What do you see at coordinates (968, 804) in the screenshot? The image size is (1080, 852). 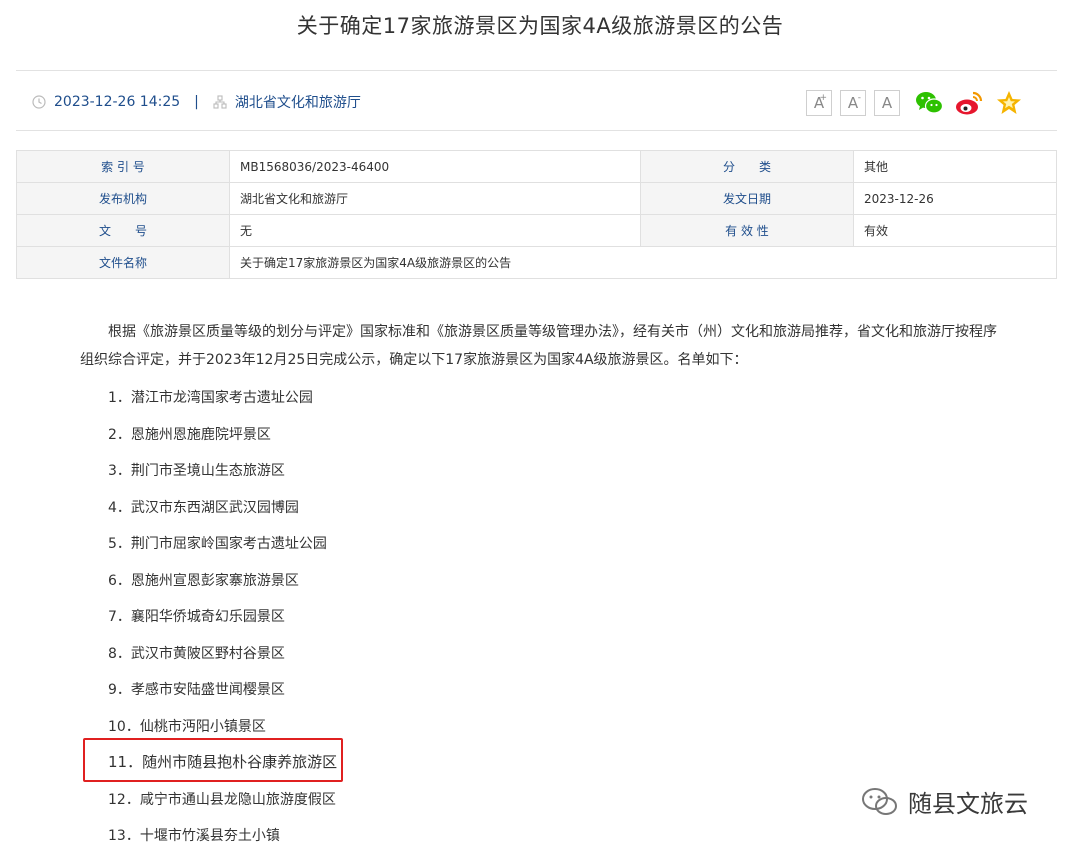 I see `watermark-text: 随县文旅云` at bounding box center [968, 804].